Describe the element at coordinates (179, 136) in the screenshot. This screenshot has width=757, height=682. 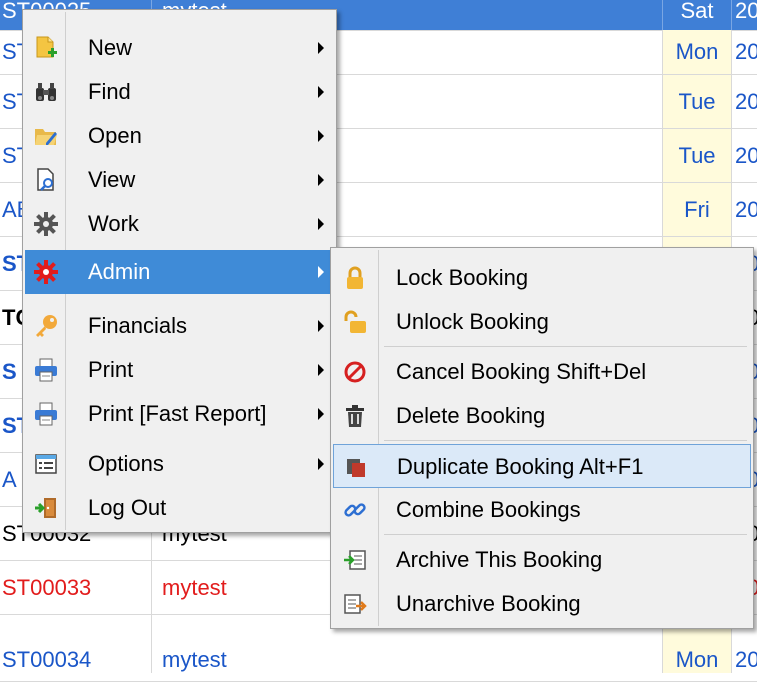
I see `menu-item-open: Open` at that location.